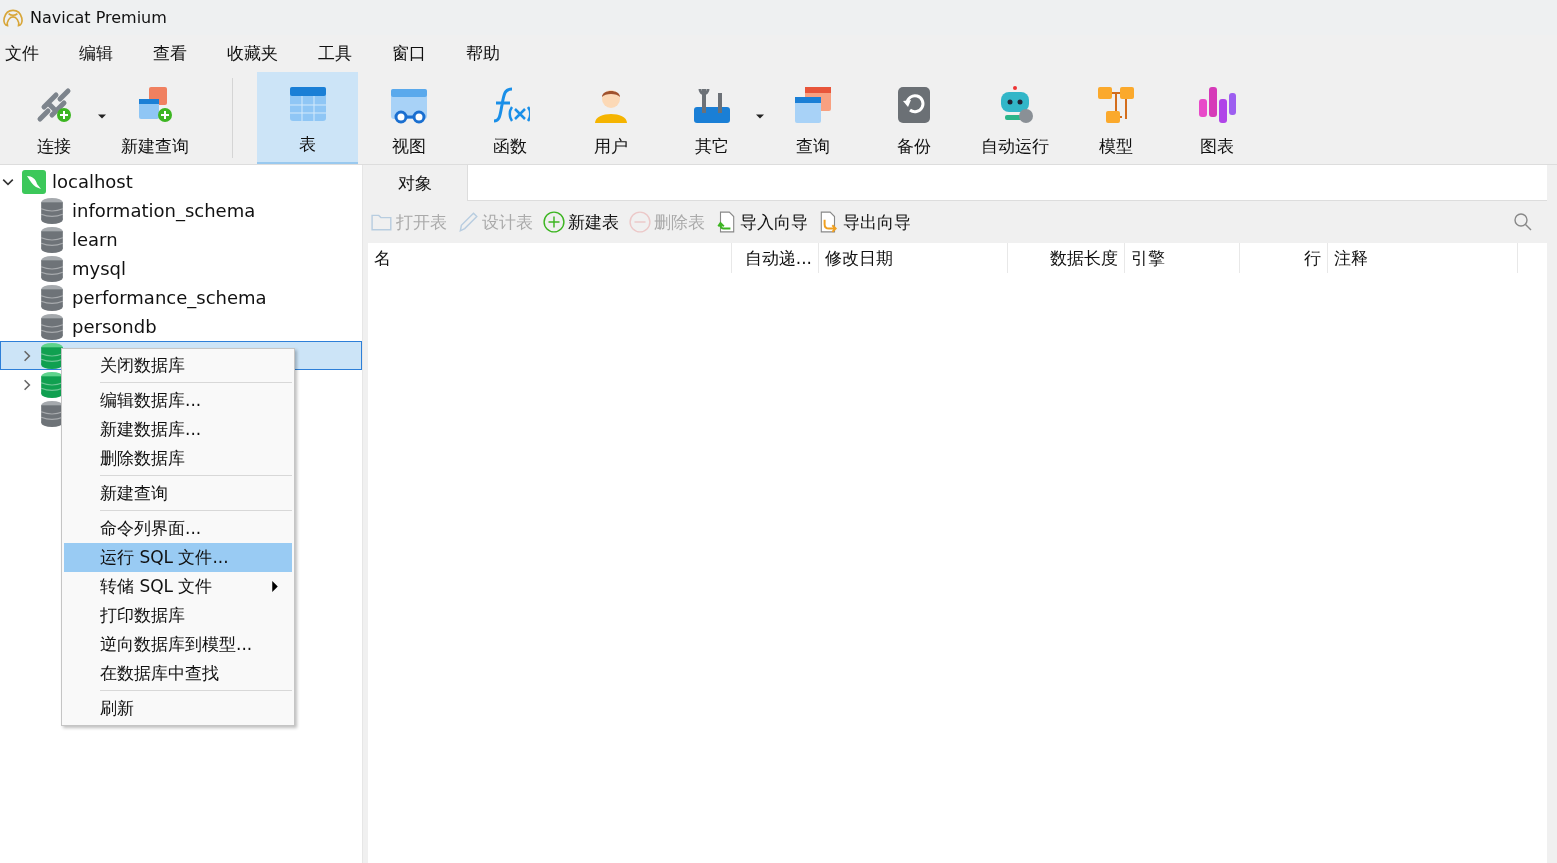 This screenshot has width=1557, height=863. I want to click on tree-label: mysql, so click(99, 268).